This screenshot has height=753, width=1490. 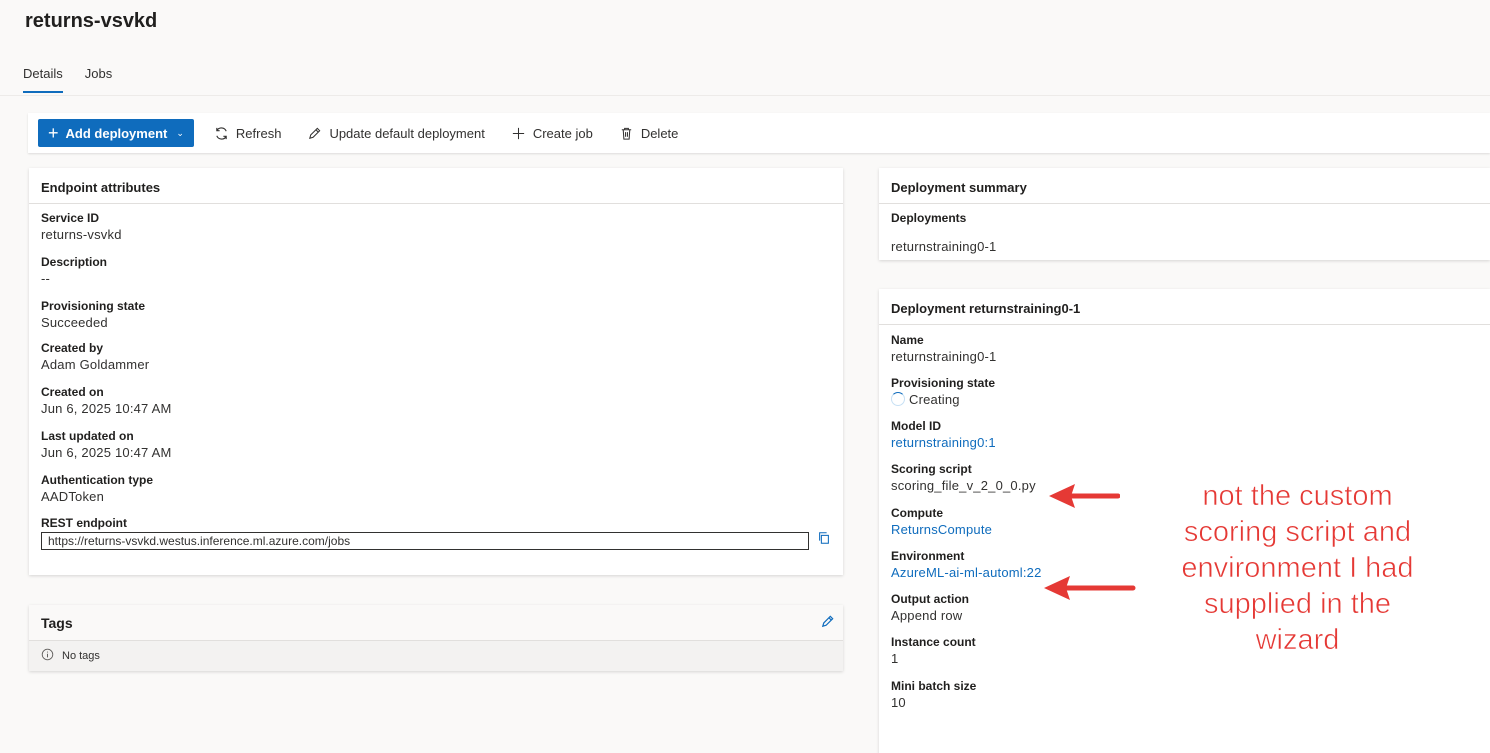 What do you see at coordinates (98, 79) in the screenshot?
I see `tab-jobs: Jobs` at bounding box center [98, 79].